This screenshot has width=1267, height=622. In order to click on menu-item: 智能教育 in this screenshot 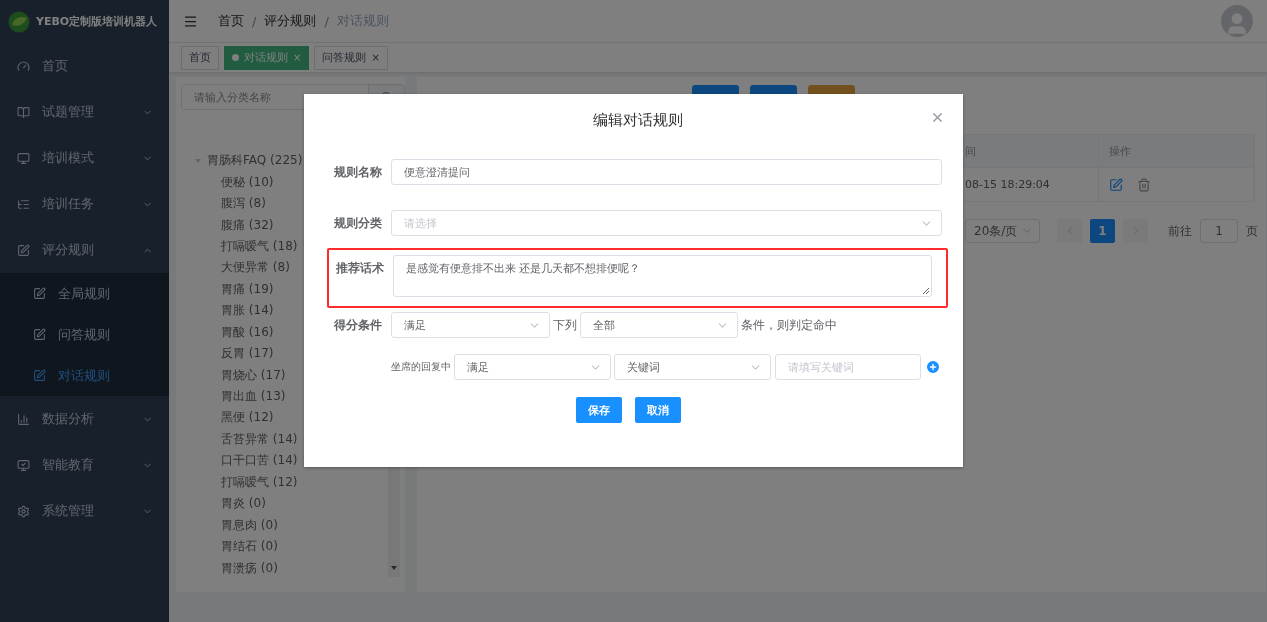, I will do `click(84, 465)`.